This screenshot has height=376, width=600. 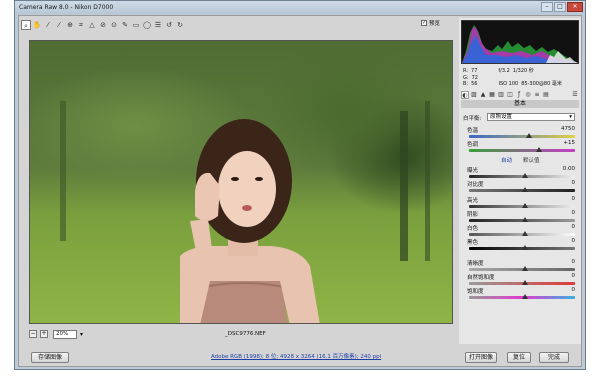 What do you see at coordinates (136, 25) in the screenshot?
I see `graduated-filter-icon: ▭` at bounding box center [136, 25].